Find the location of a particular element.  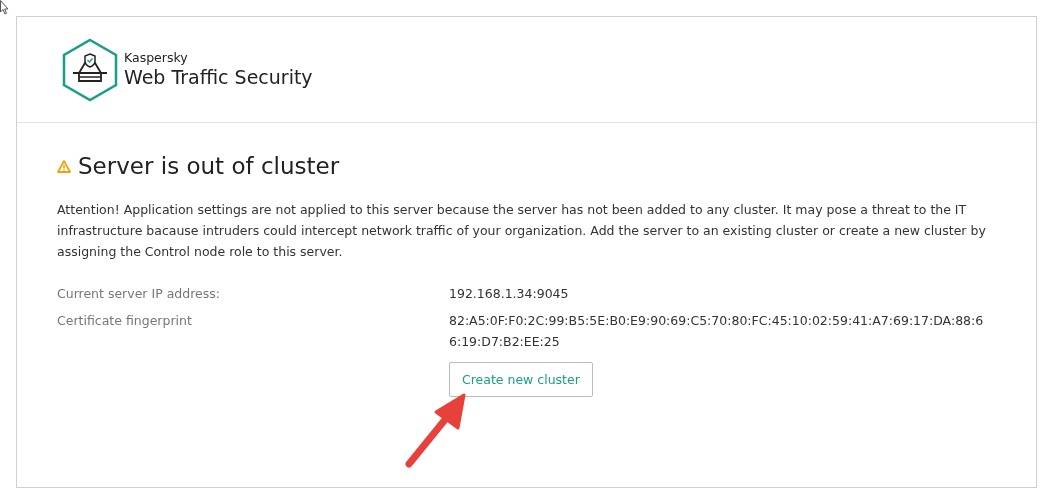

logo-icon is located at coordinates (90, 69).